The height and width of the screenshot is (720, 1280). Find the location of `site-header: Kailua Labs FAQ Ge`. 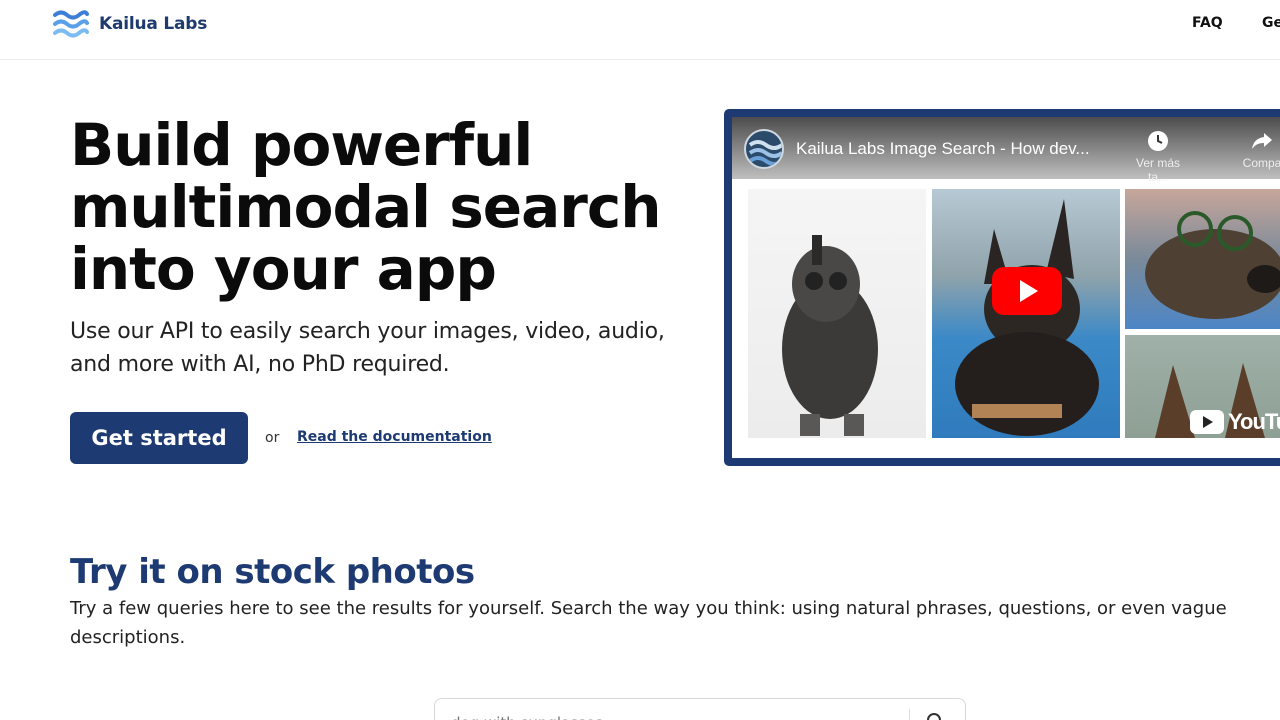

site-header: Kailua Labs FAQ Ge is located at coordinates (640, 30).